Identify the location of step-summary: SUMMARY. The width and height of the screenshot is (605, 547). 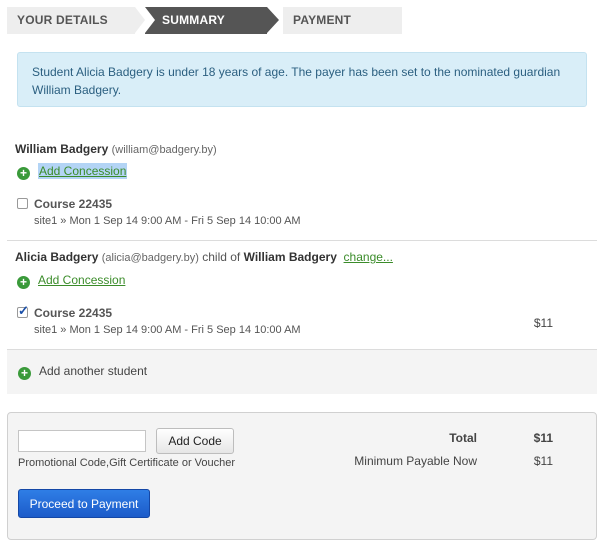
(212, 20).